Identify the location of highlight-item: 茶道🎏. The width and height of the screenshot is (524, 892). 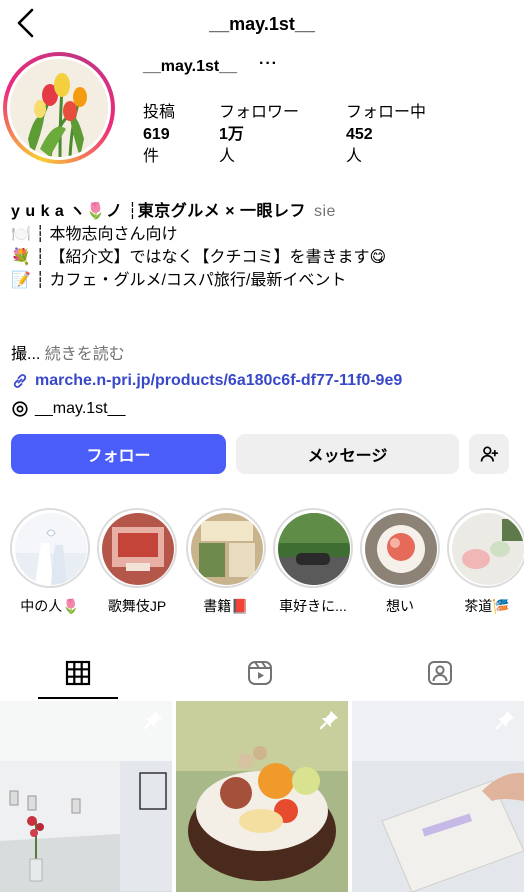
(485, 562).